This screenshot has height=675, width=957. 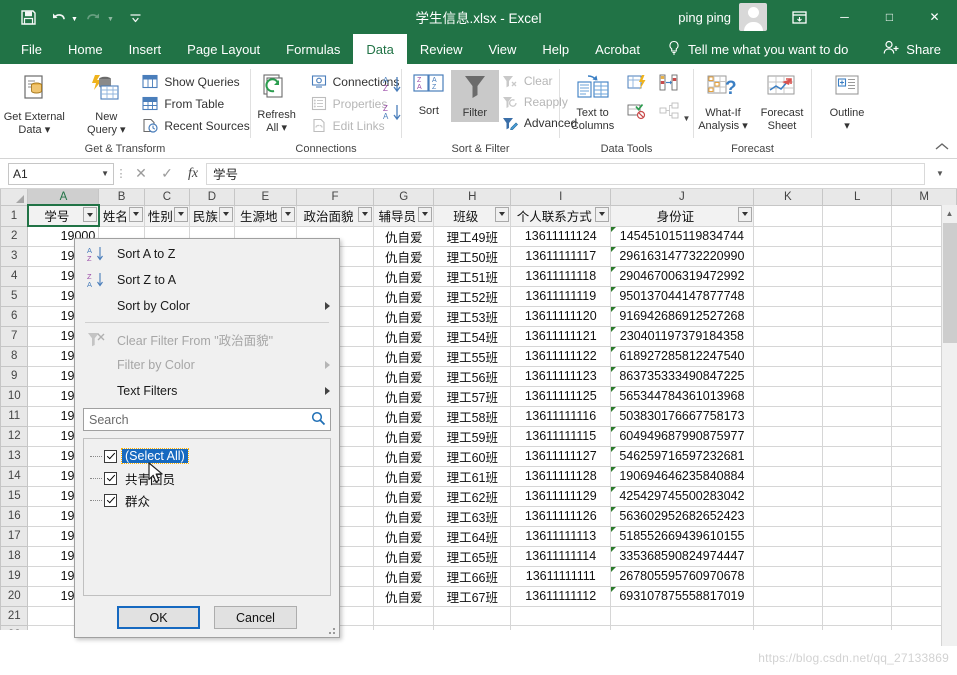 I want to click on cell-K11, so click(x=788, y=416).